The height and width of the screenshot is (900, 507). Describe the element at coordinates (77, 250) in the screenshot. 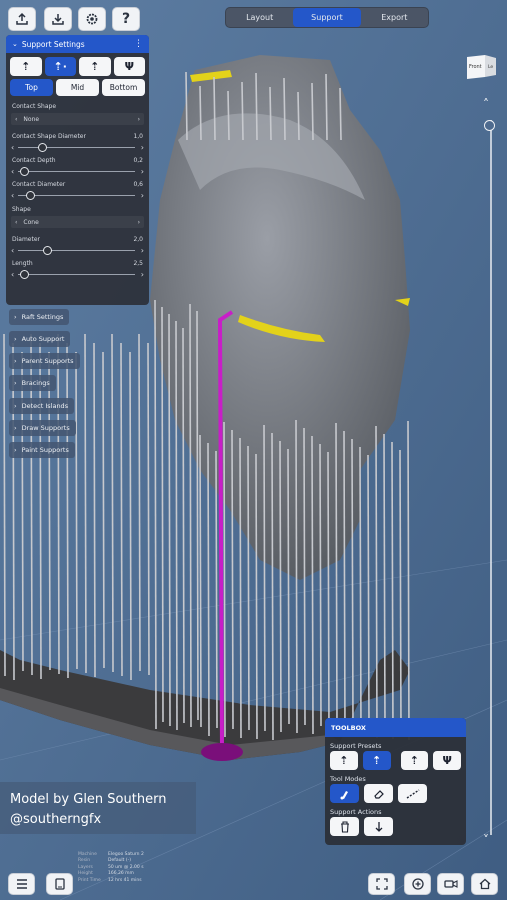

I see `diameter-slider: ‹ ›` at that location.